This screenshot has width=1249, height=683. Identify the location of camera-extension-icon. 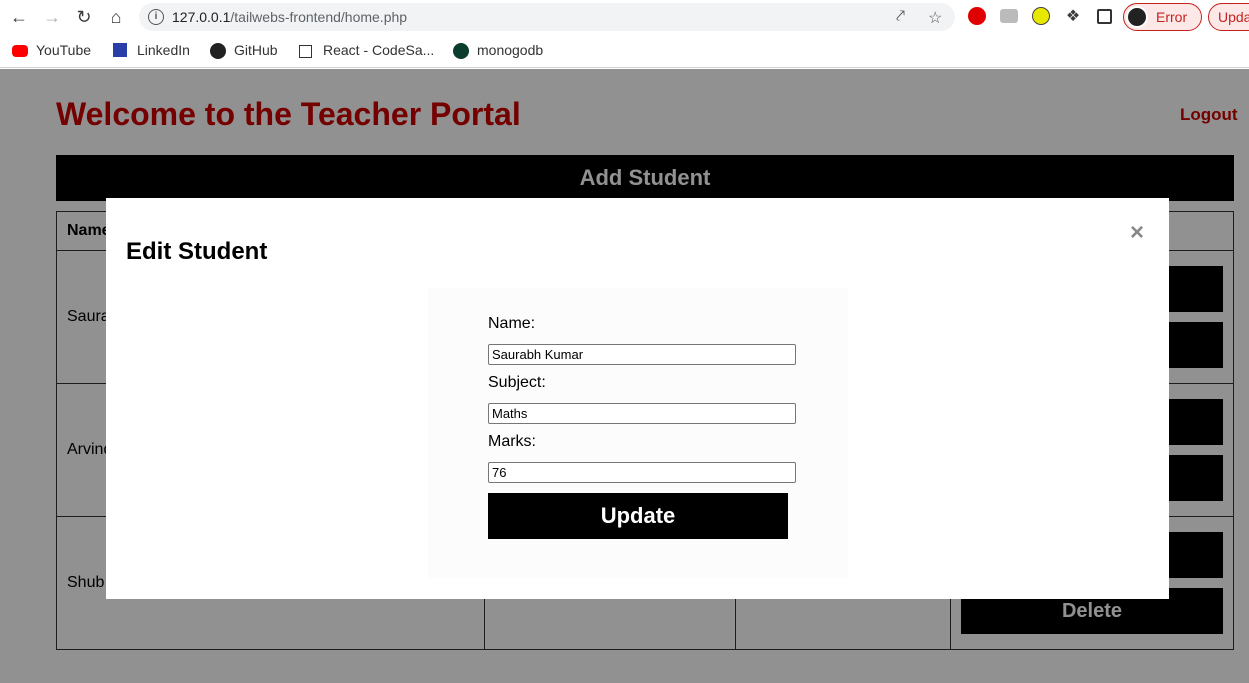
(1009, 16).